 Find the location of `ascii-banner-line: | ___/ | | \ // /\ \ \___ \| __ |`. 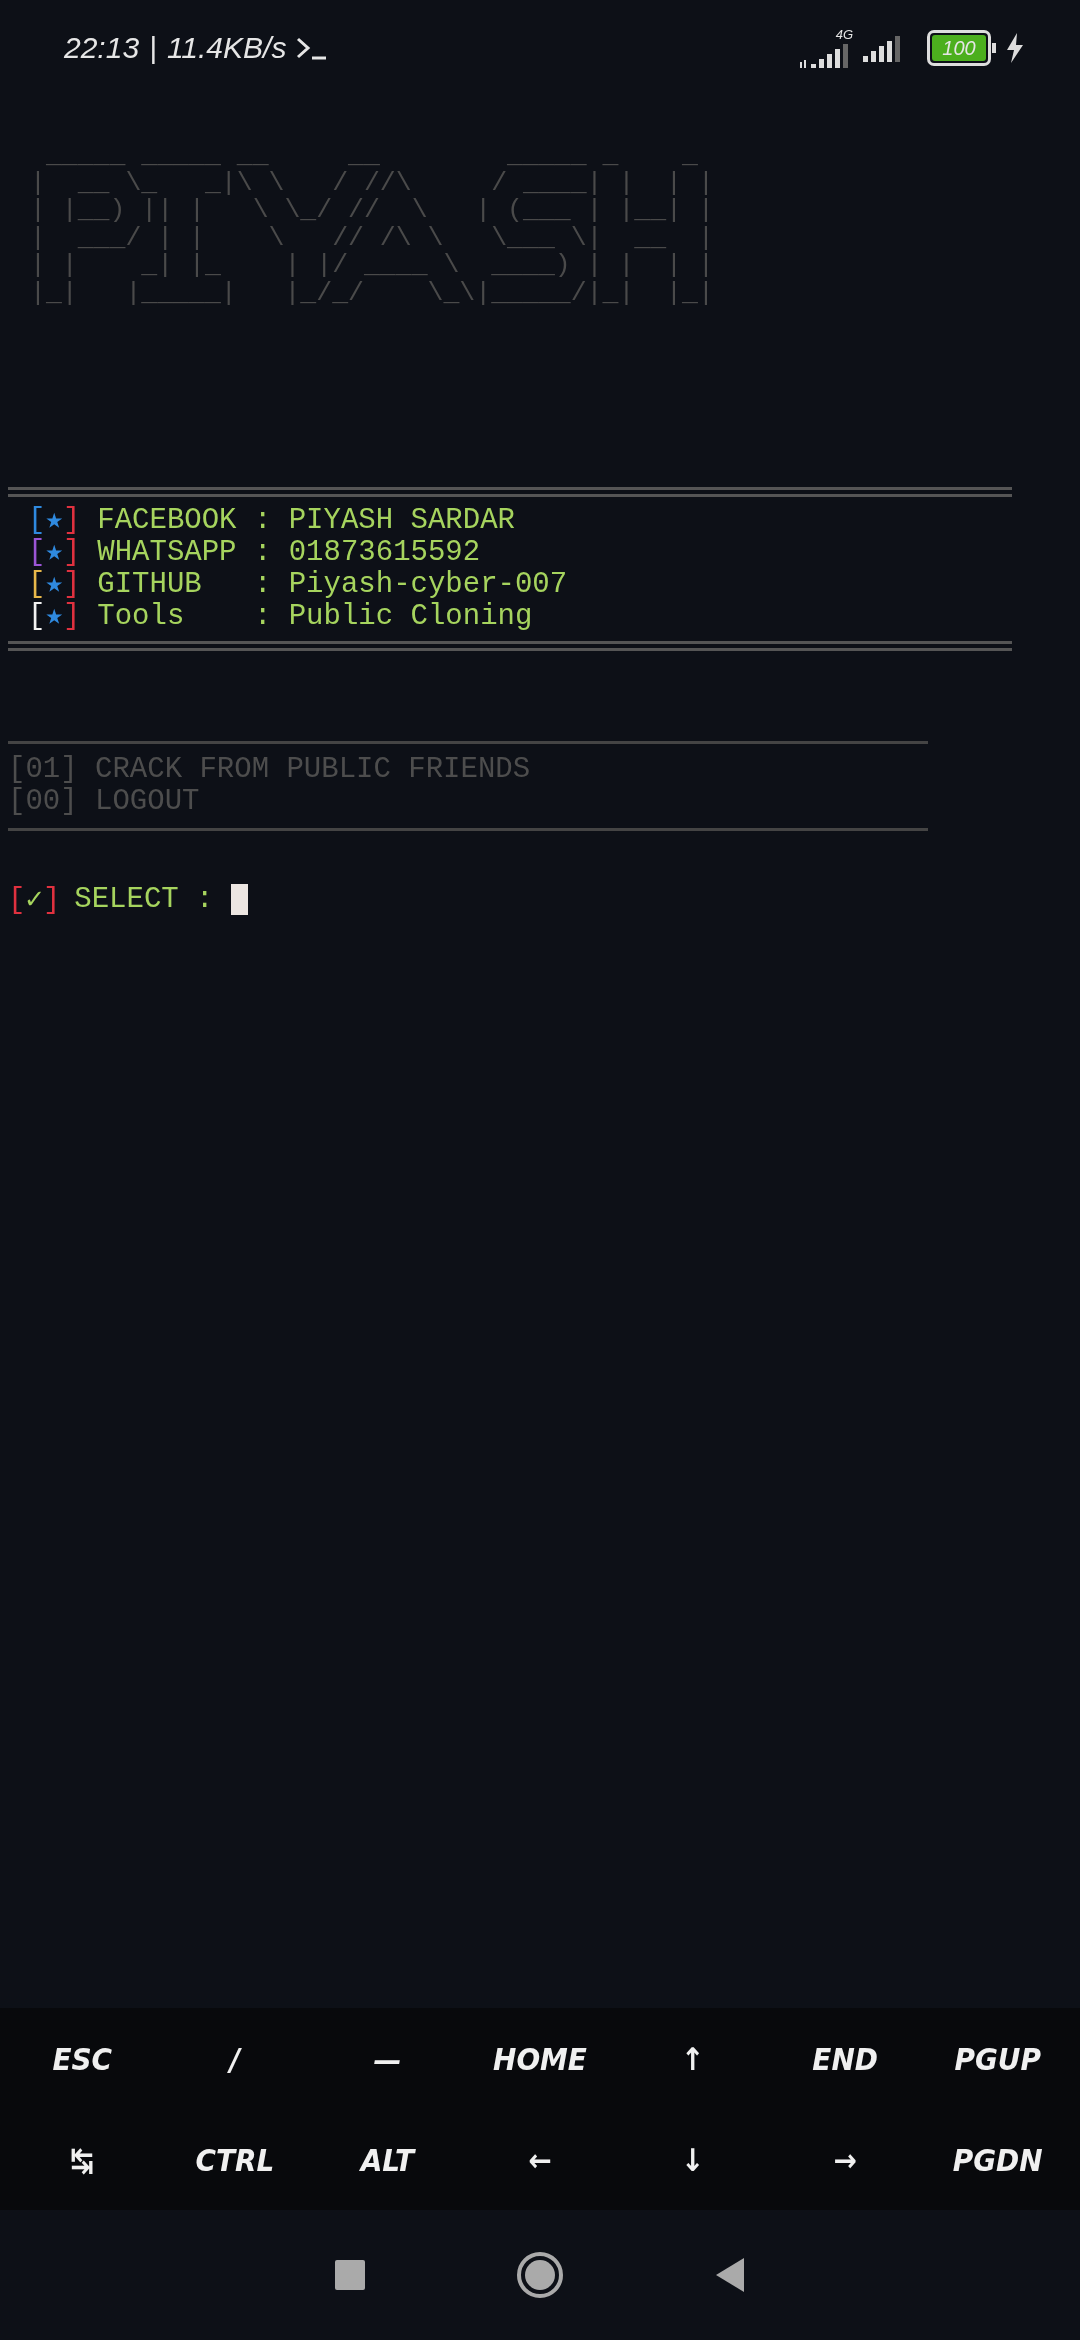

ascii-banner-line: | ___/ | | \ // /\ \ \___ \| __ | is located at coordinates (372, 238).